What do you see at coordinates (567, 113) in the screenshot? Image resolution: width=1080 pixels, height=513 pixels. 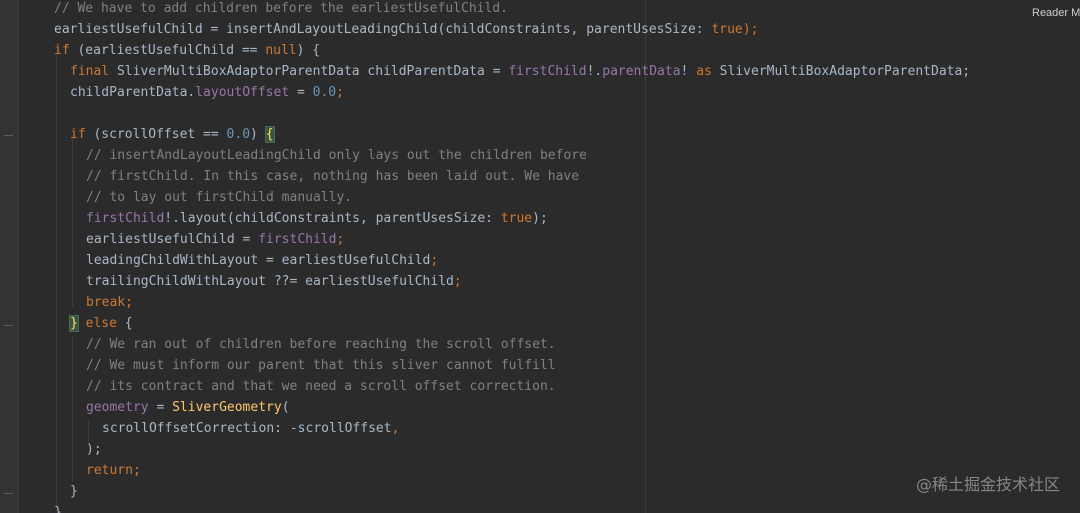 I see `code-line-empty` at bounding box center [567, 113].